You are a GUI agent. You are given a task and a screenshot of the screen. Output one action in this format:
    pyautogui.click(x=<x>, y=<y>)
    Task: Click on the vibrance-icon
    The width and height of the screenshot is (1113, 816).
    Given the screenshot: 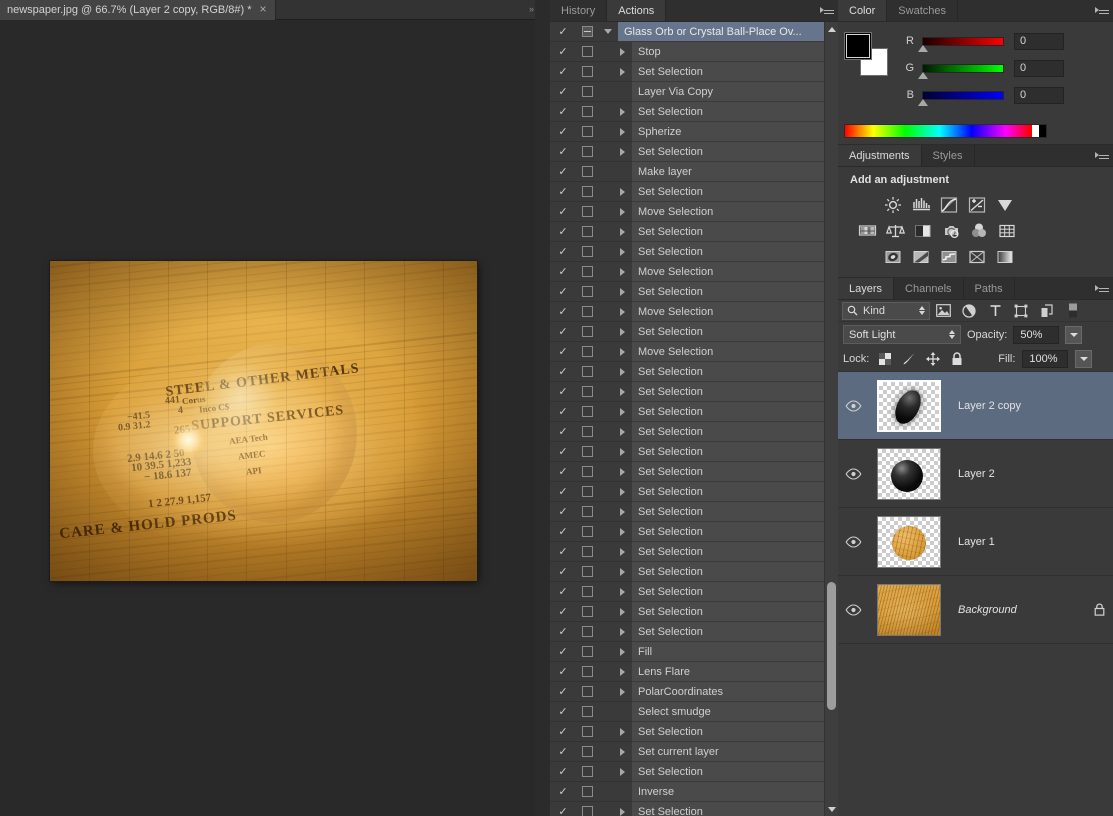 What is the action you would take?
    pyautogui.click(x=1005, y=205)
    